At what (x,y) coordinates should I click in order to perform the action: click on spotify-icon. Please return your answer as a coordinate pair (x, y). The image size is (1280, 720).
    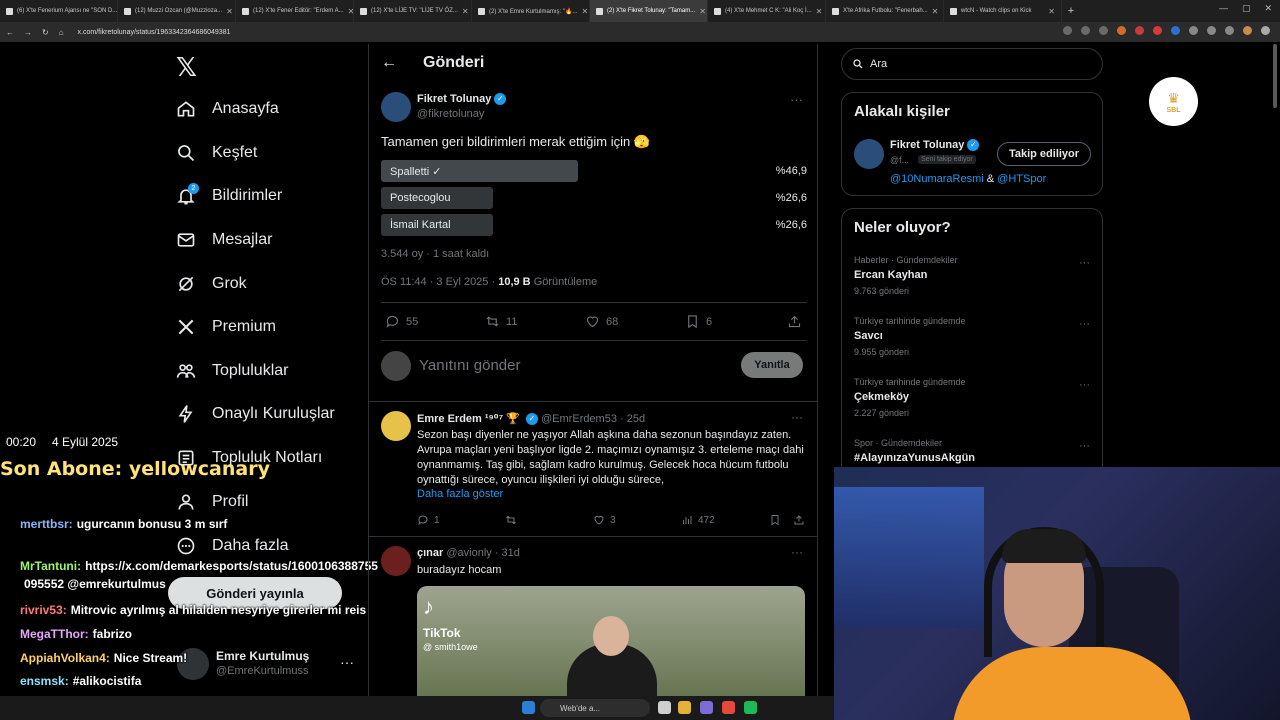
    Looking at the image, I should click on (750, 707).